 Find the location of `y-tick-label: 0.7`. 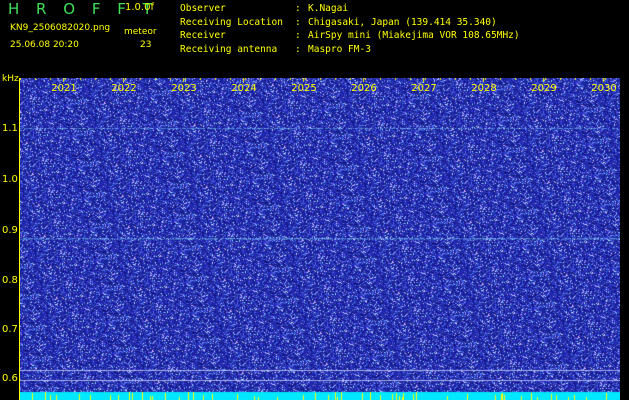

y-tick-label: 0.7 is located at coordinates (10, 329).